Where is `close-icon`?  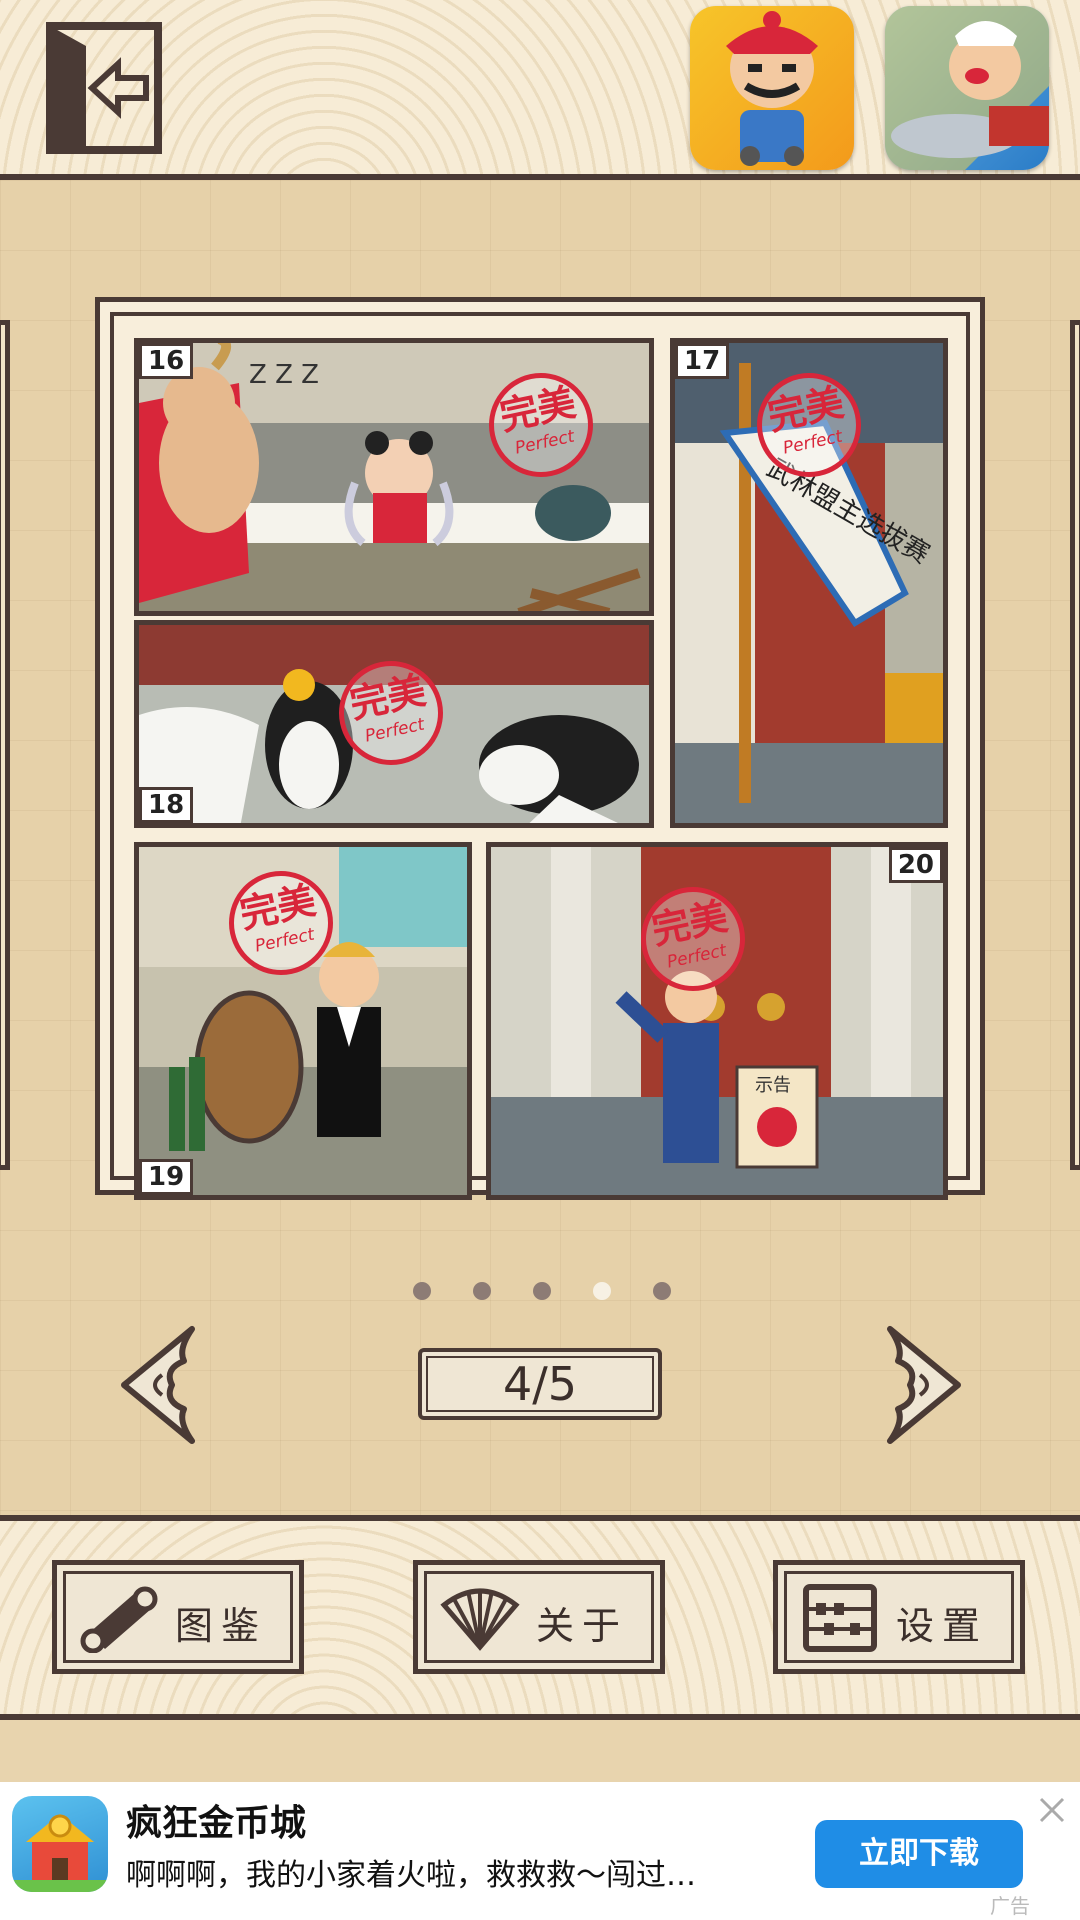
close-icon is located at coordinates (1052, 1810).